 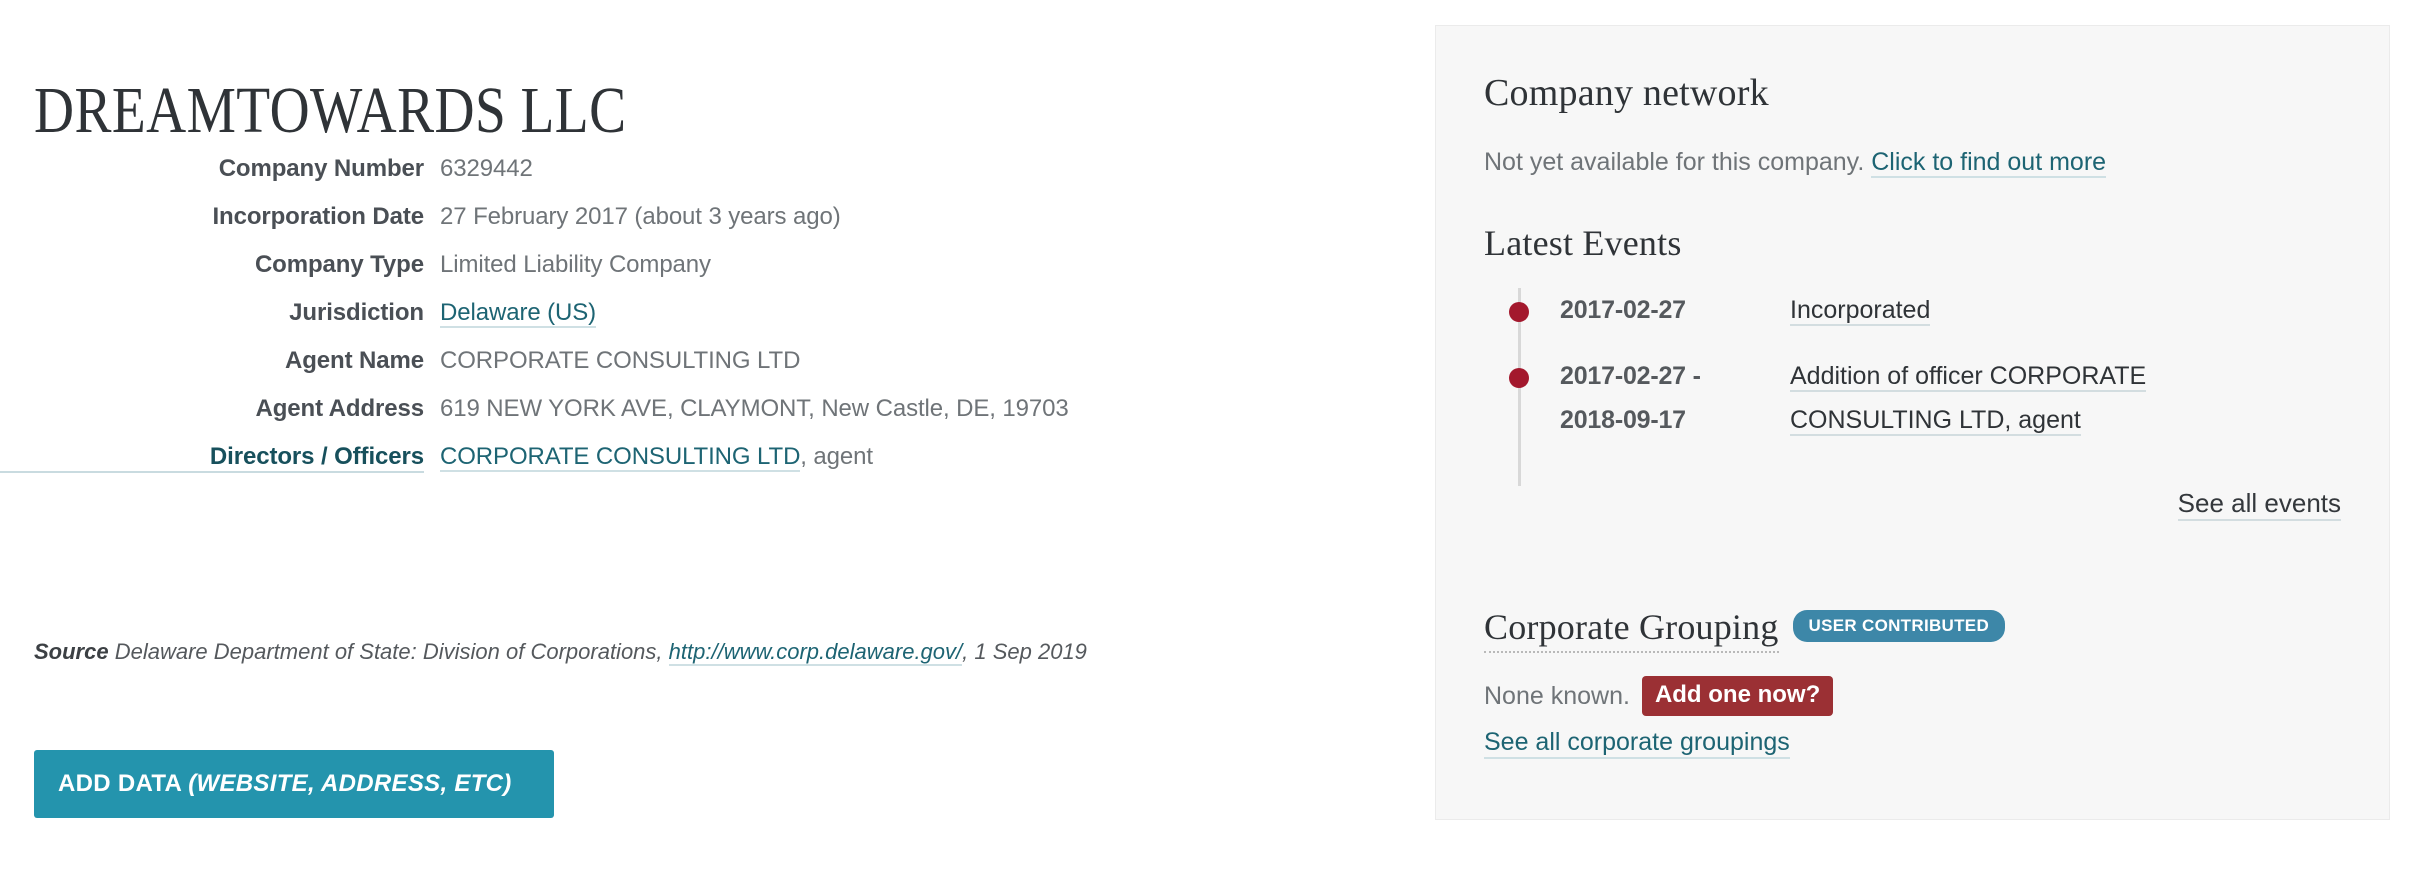 What do you see at coordinates (330, 111) in the screenshot?
I see `page-title: DREAMTOWARDS LLC` at bounding box center [330, 111].